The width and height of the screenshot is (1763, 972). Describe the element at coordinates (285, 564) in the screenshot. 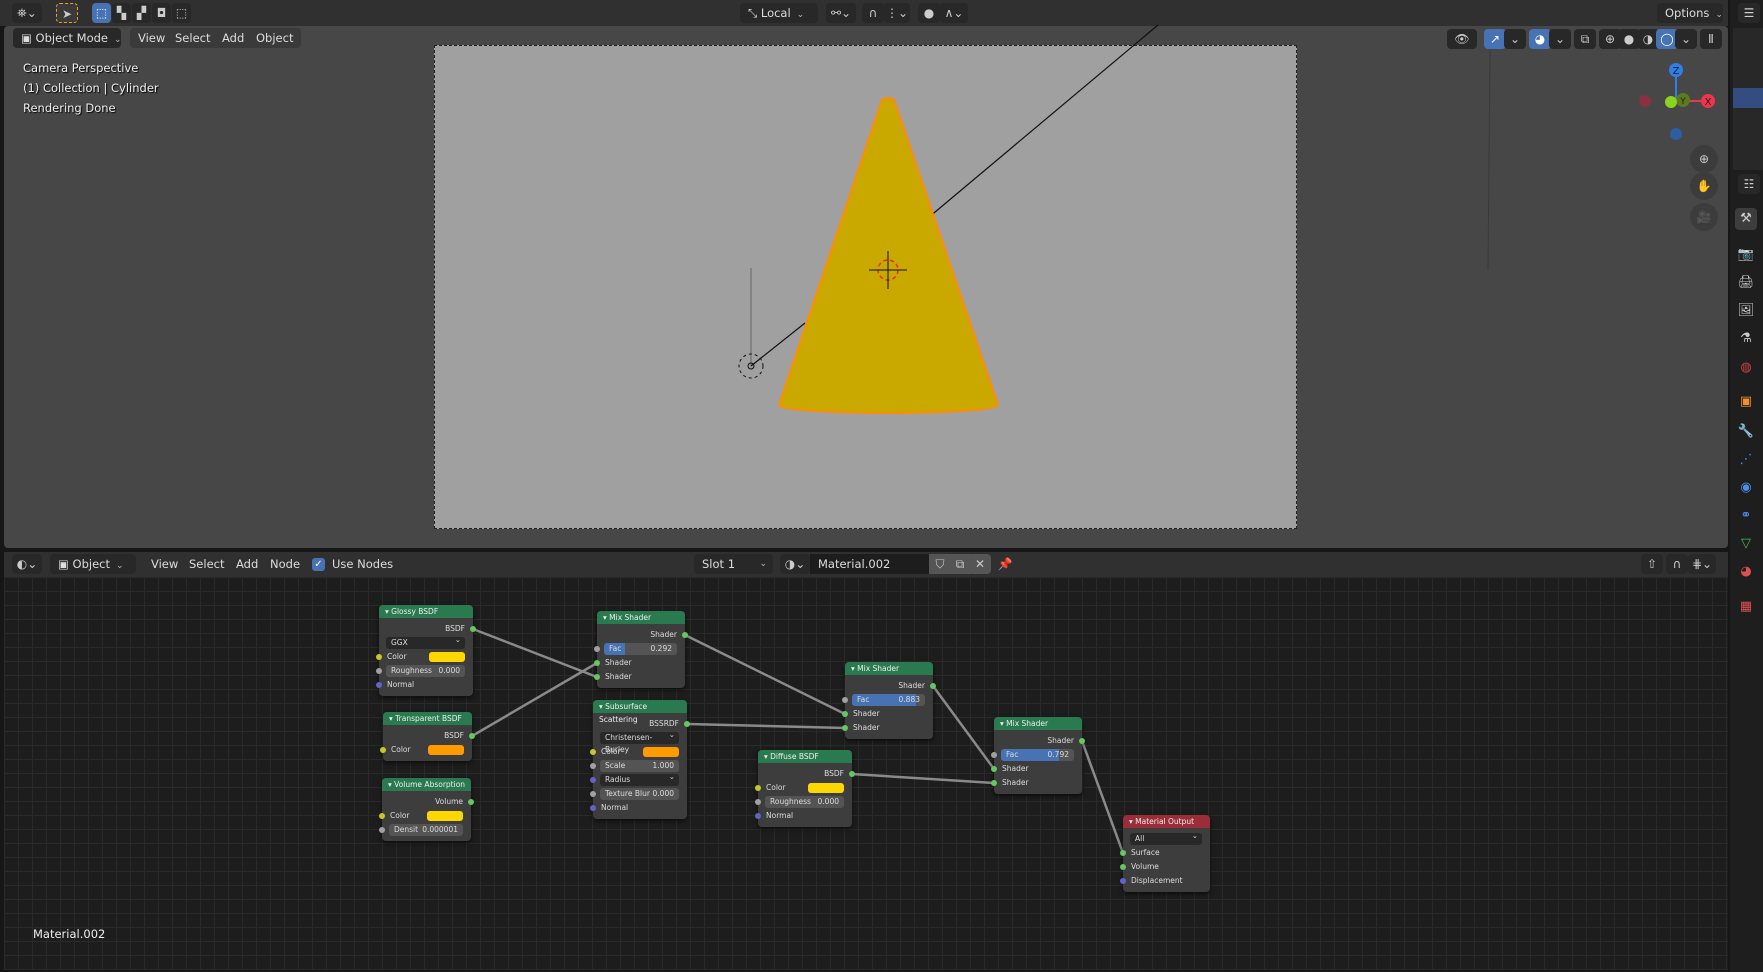

I see `node-menu-node: Node` at that location.